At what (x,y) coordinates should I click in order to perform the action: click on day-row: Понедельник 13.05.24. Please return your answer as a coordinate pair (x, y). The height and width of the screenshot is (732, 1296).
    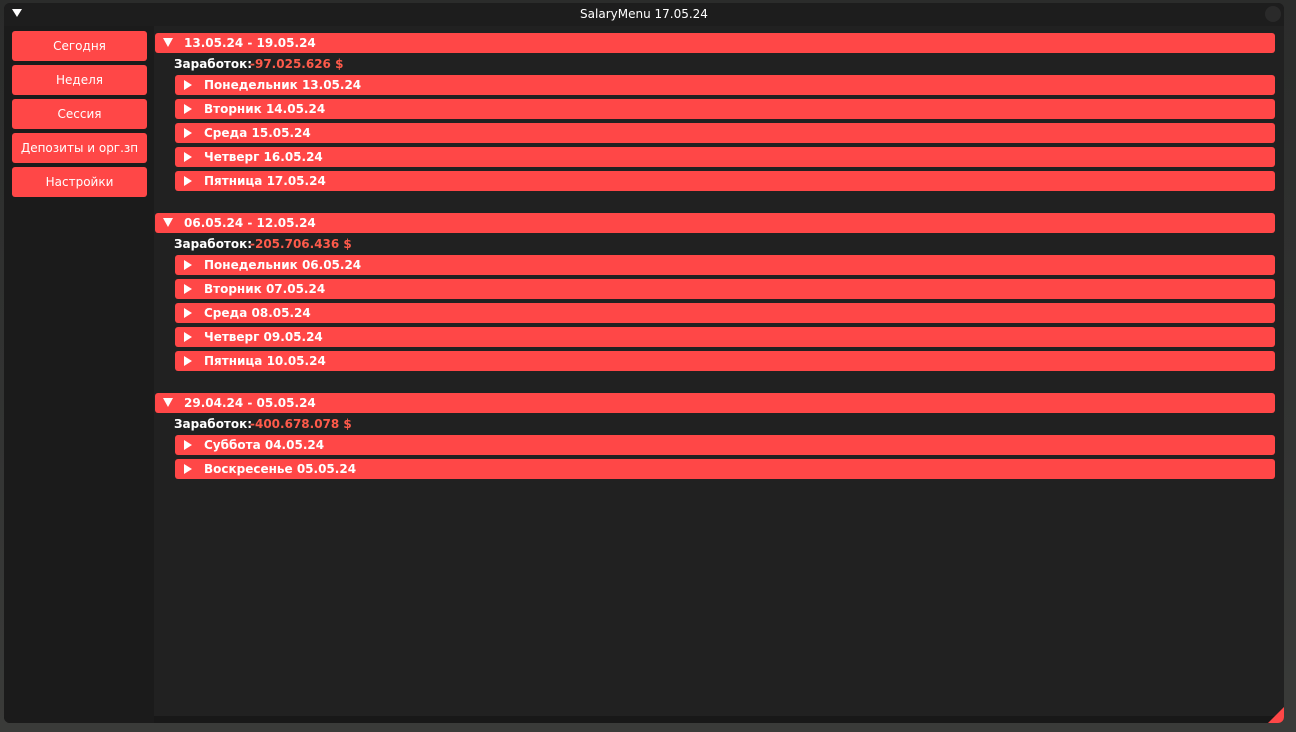
    Looking at the image, I should click on (725, 85).